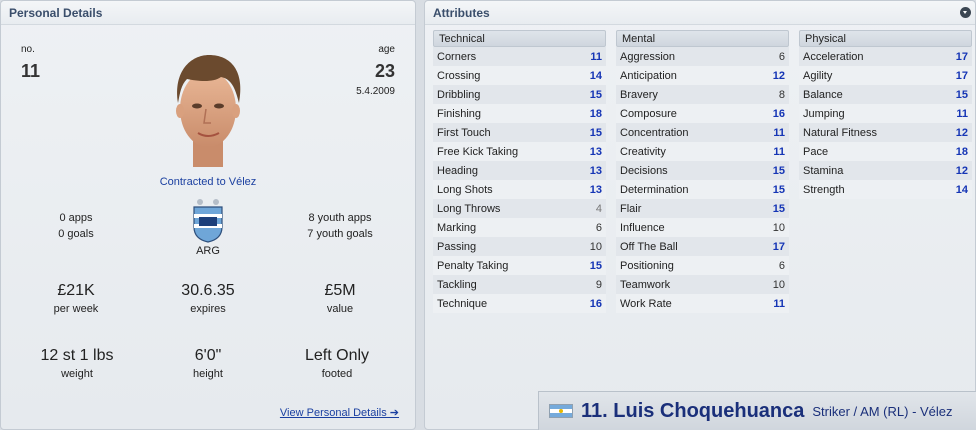 The image size is (976, 430). What do you see at coordinates (519, 189) in the screenshot?
I see `attribute-row: Long Shots 13` at bounding box center [519, 189].